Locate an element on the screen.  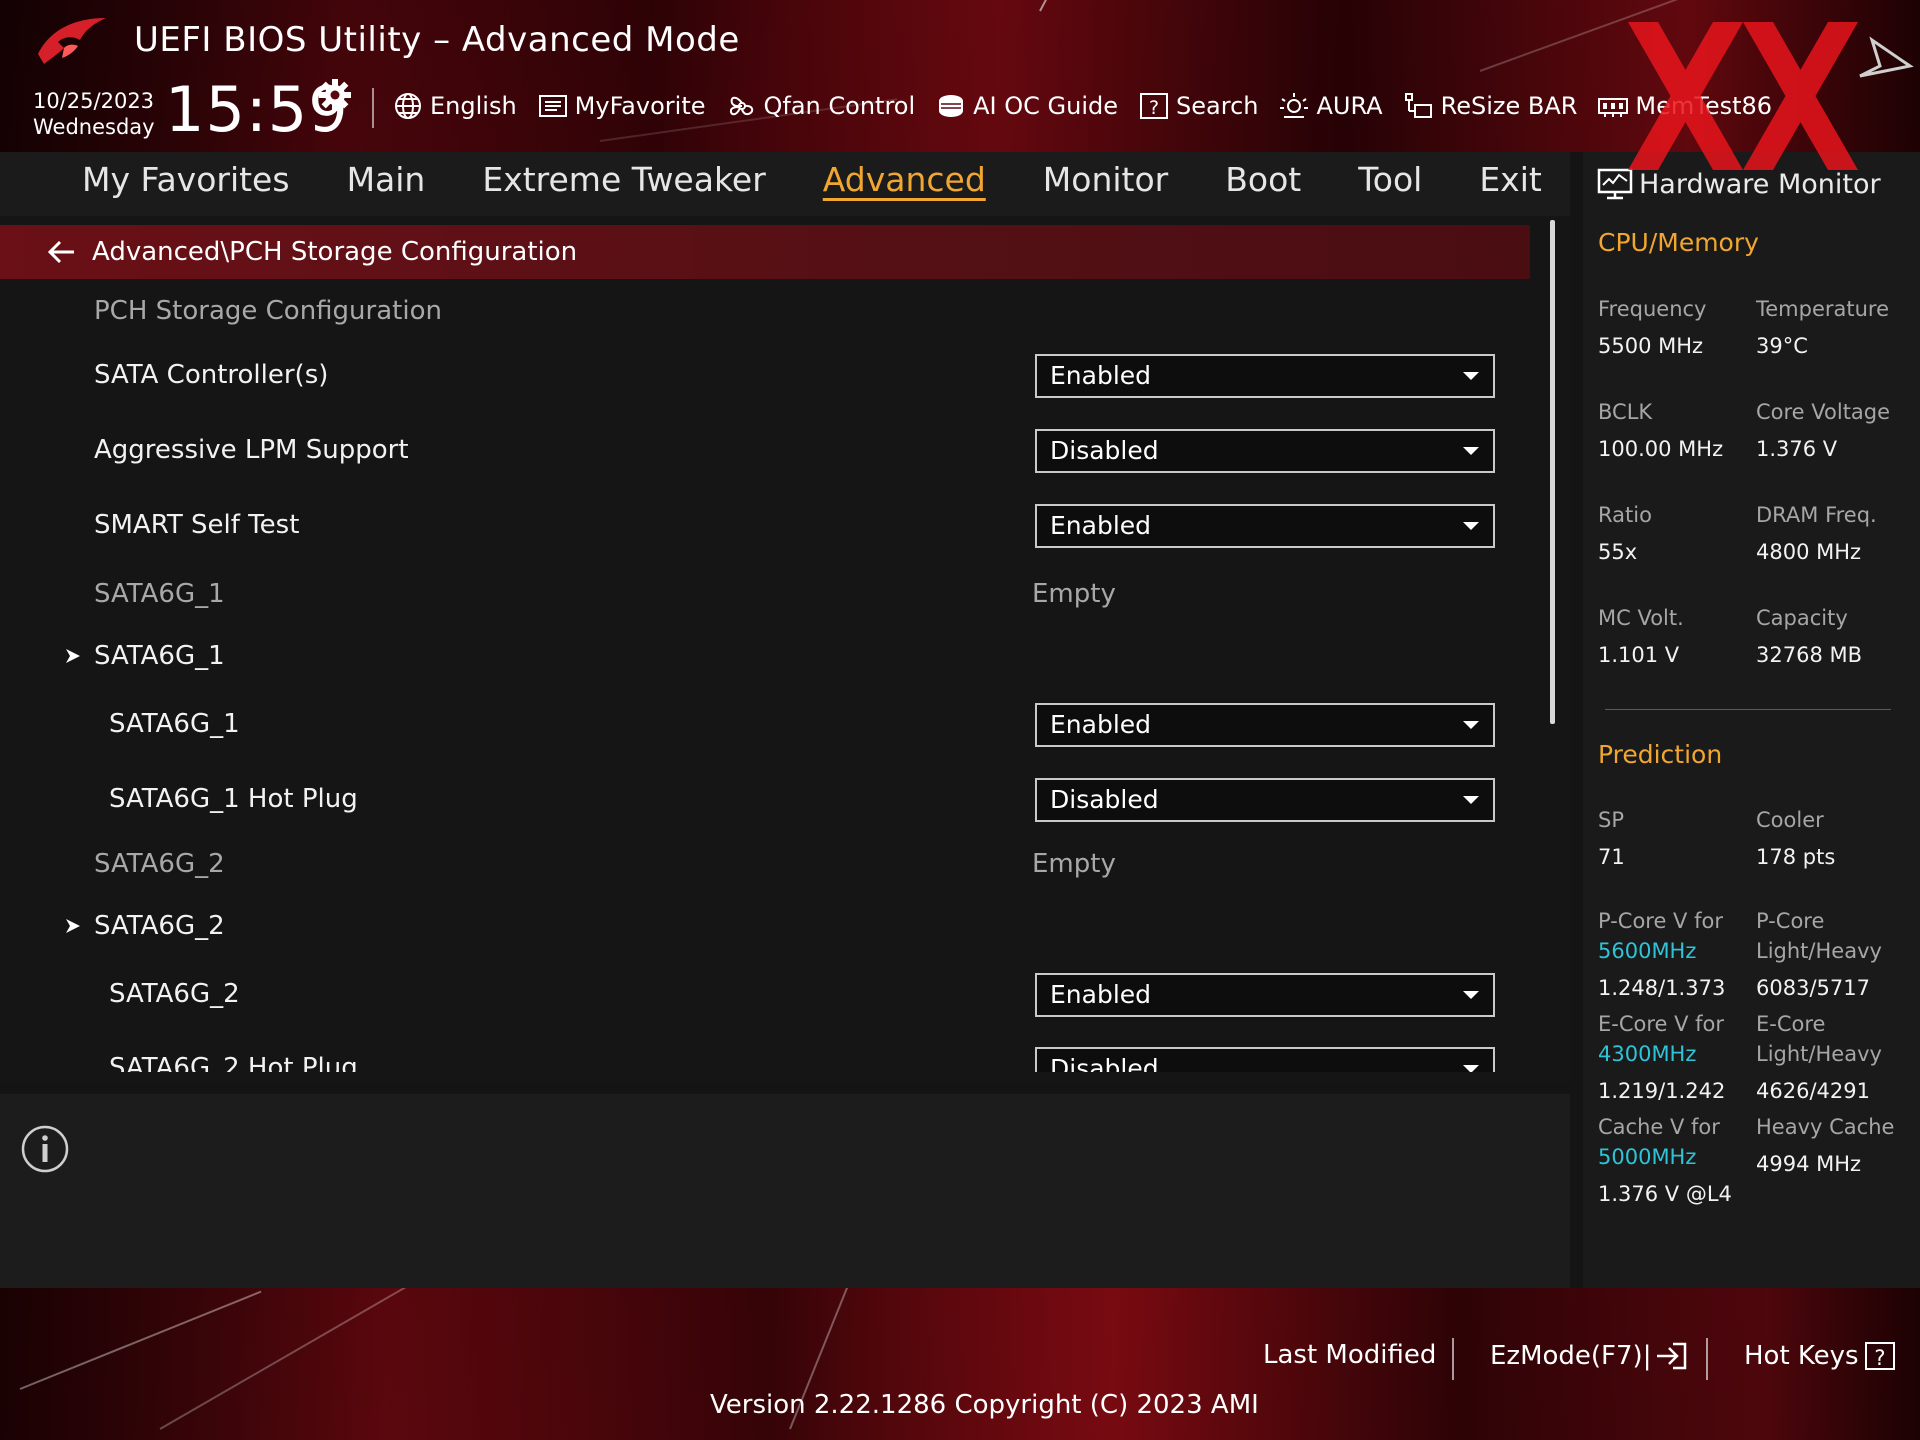
hw-label: Heavy Cache is located at coordinates (1825, 1127).